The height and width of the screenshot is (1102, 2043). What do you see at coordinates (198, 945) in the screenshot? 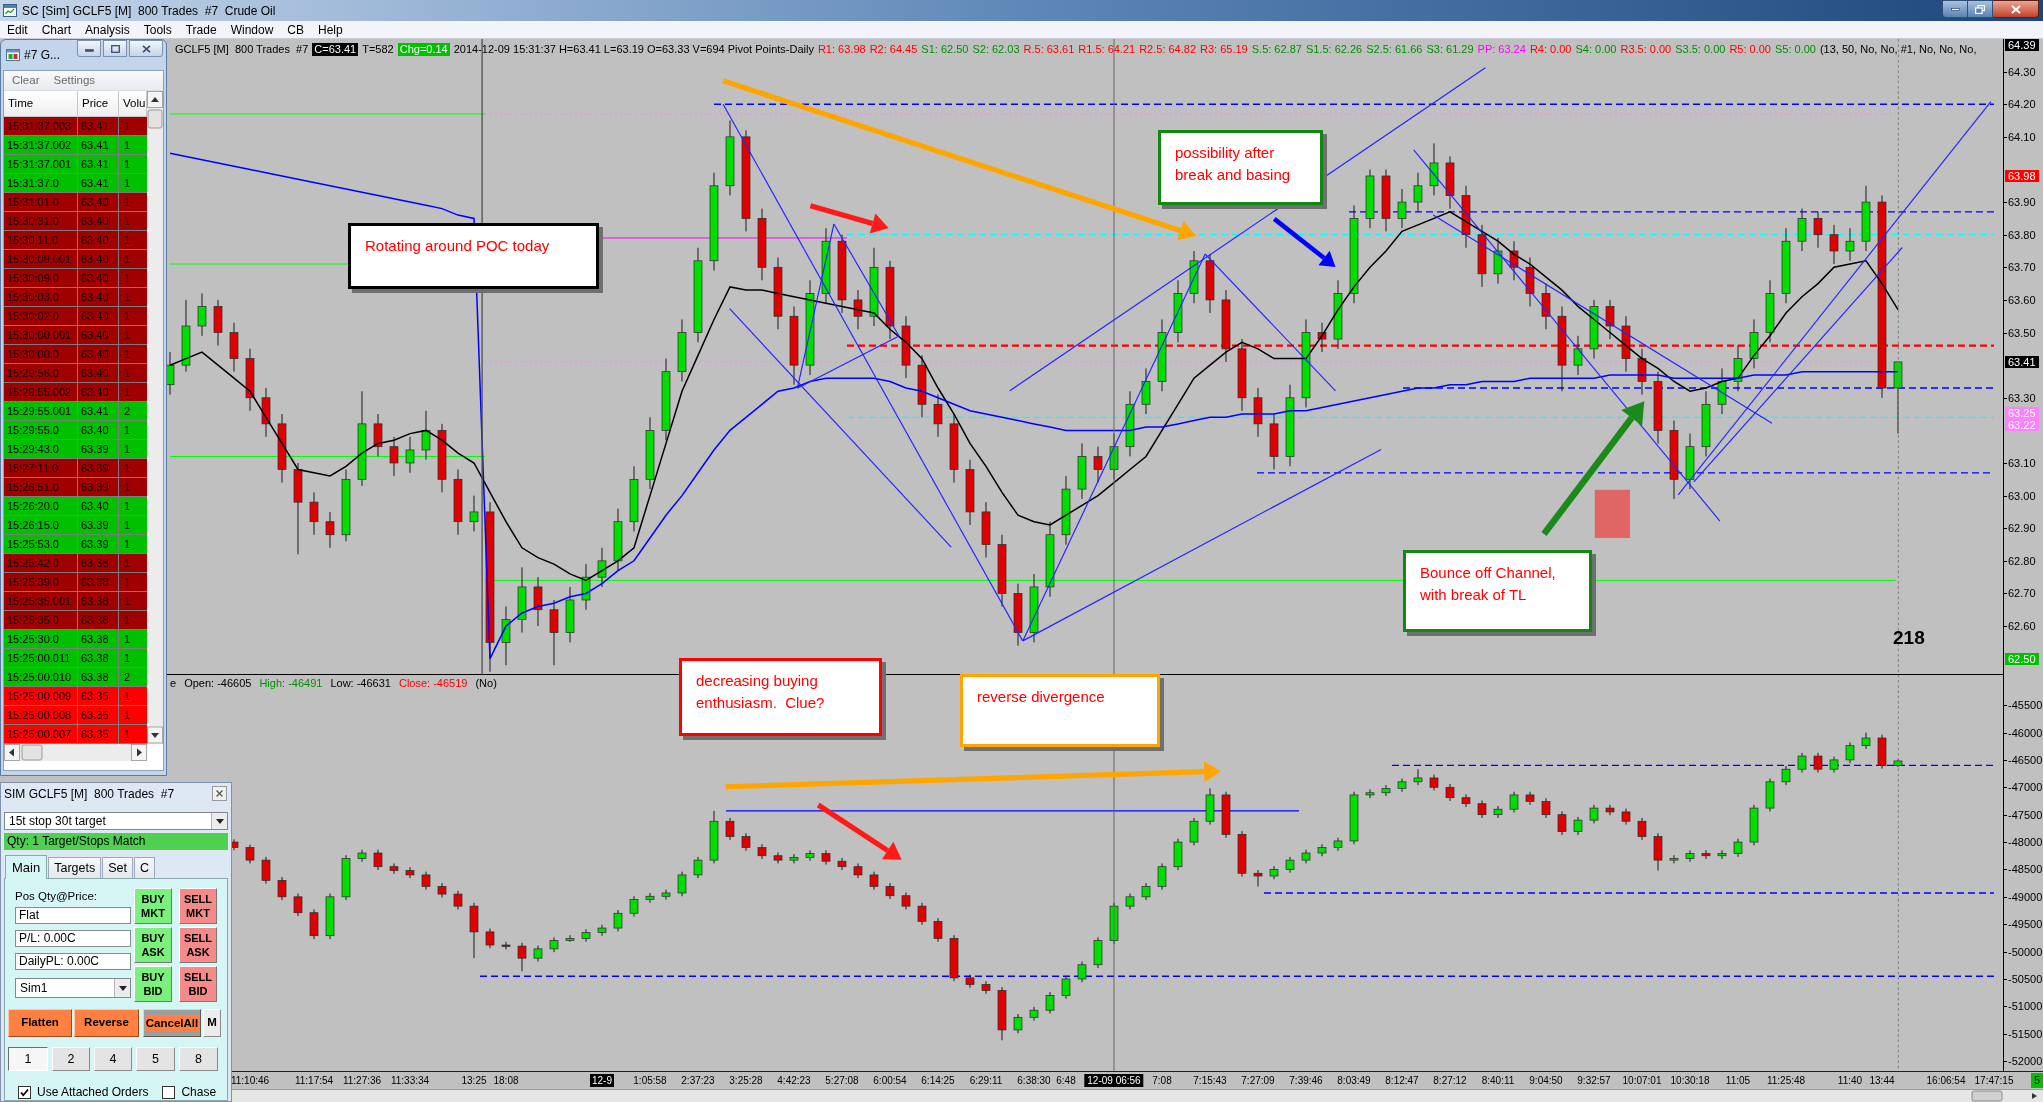
I see `sell-button: SELL ASK` at bounding box center [198, 945].